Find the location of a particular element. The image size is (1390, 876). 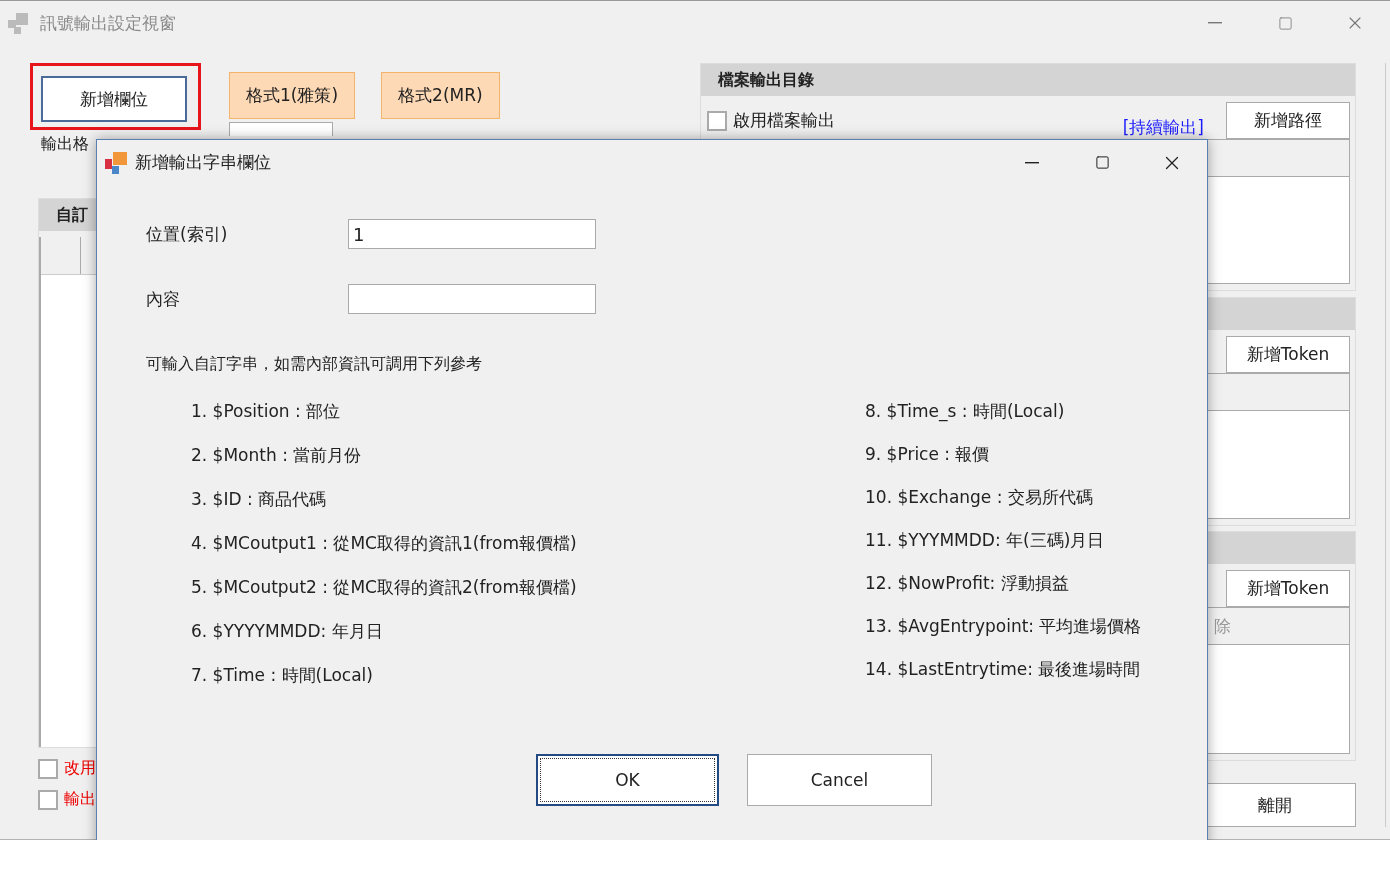

variable-item: 13. $AvgEntrypoint: 平均進場價格 is located at coordinates (1004, 626).